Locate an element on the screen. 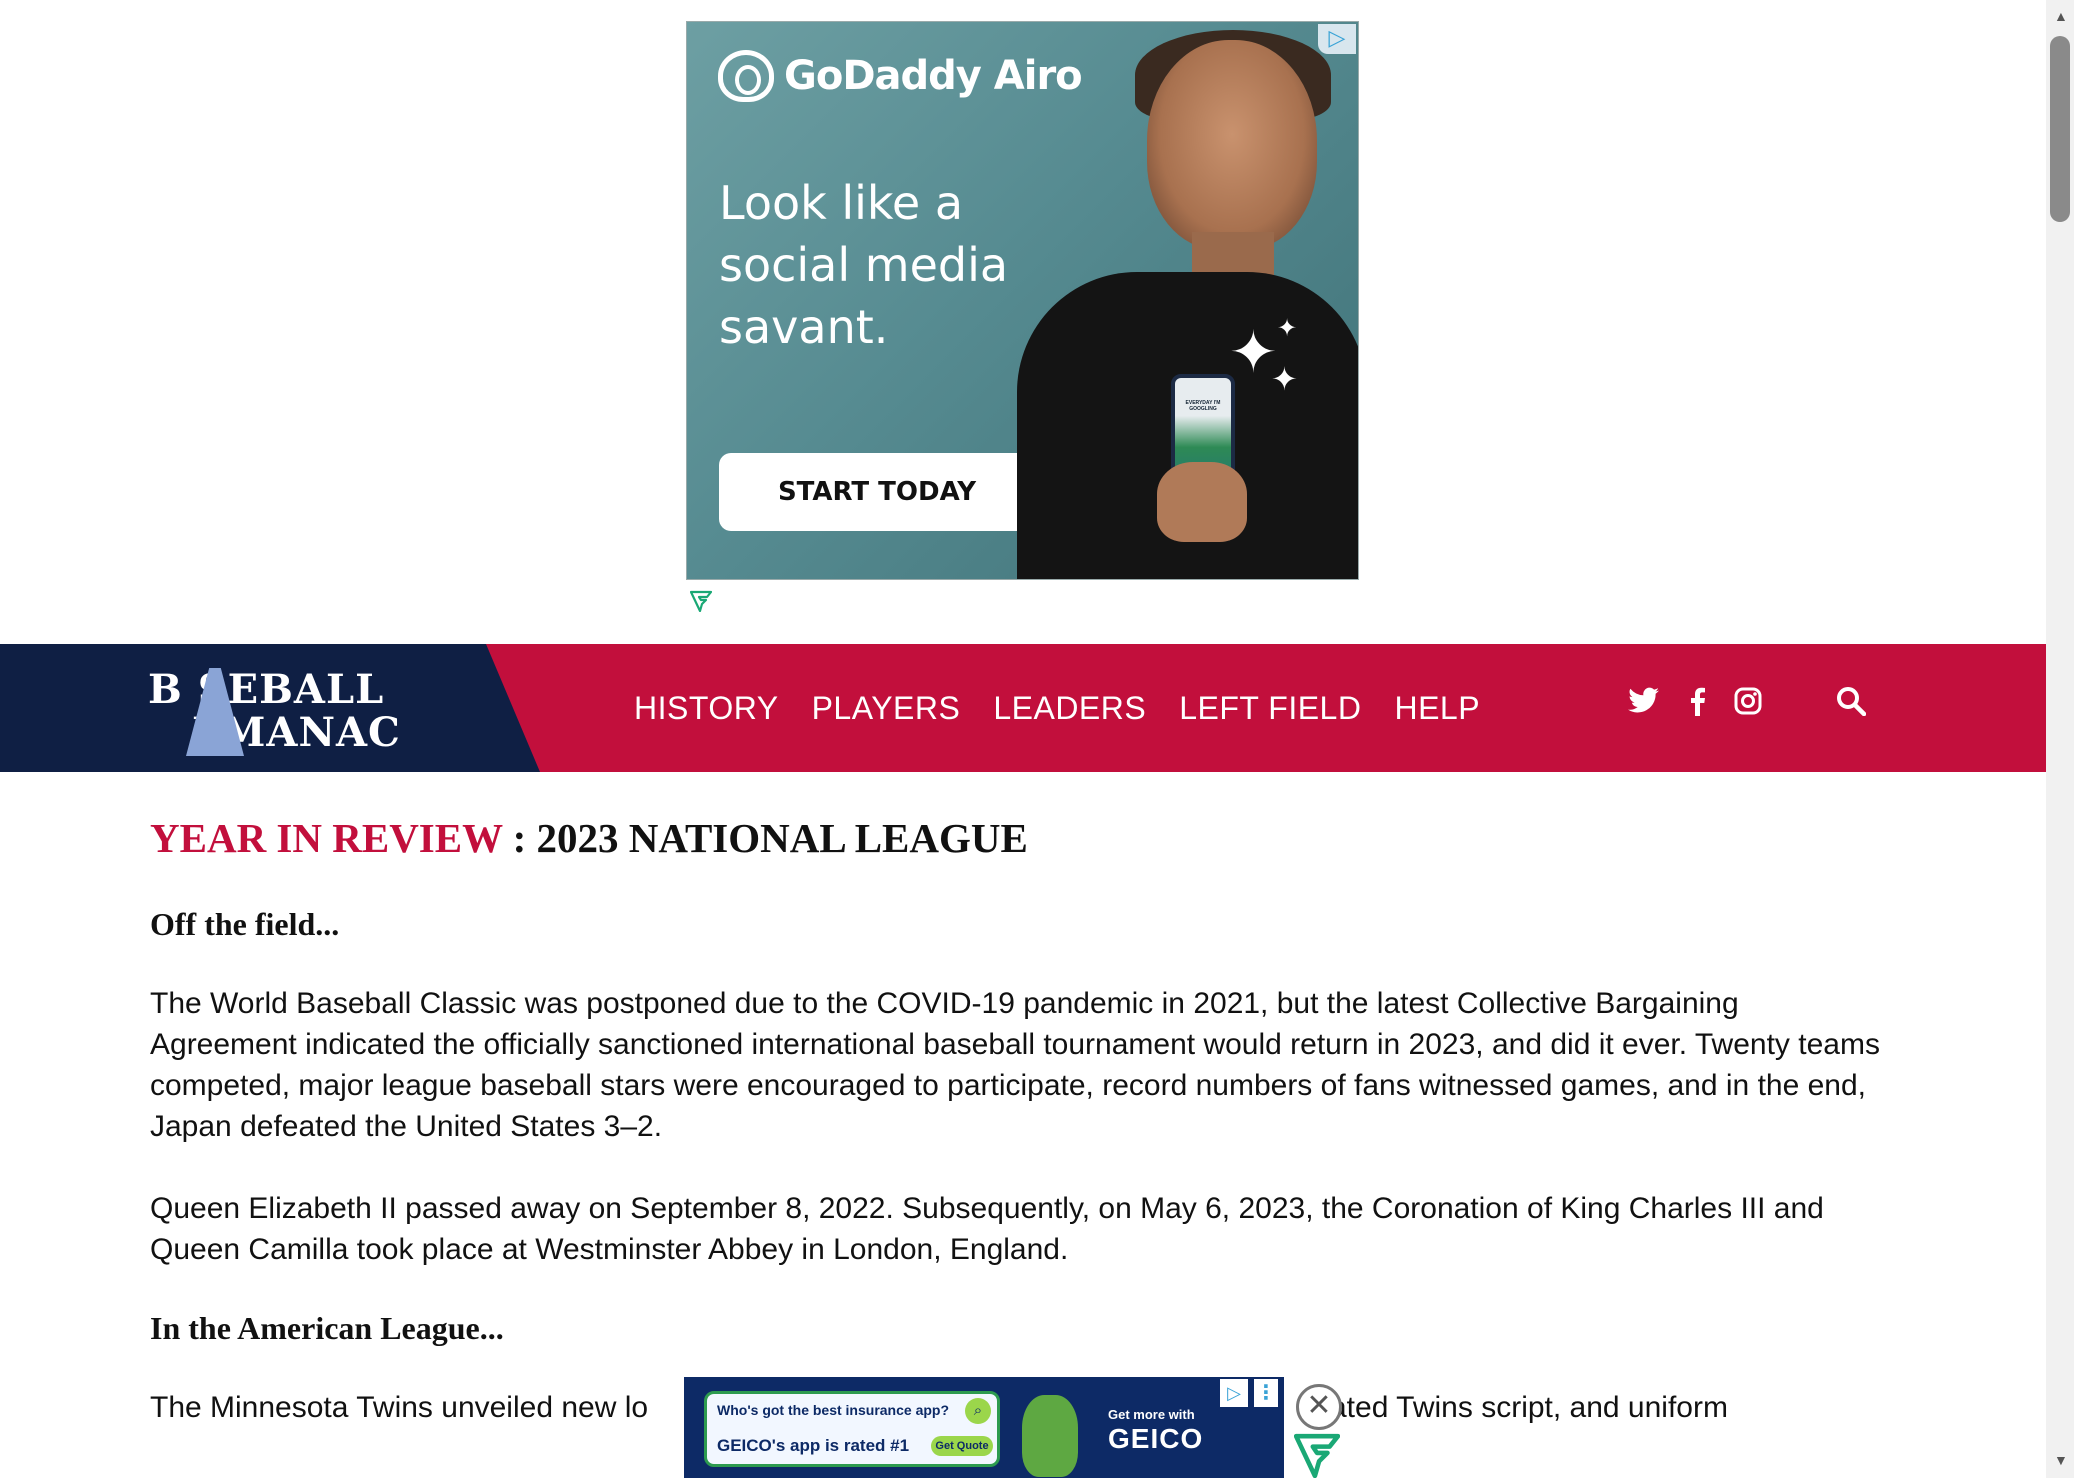  gecko-mascot is located at coordinates (1050, 1436).